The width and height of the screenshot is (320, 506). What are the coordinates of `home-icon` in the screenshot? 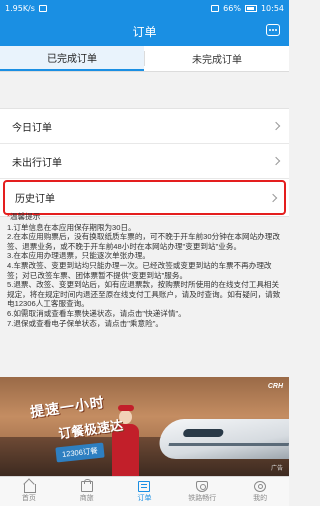 It's located at (29, 487).